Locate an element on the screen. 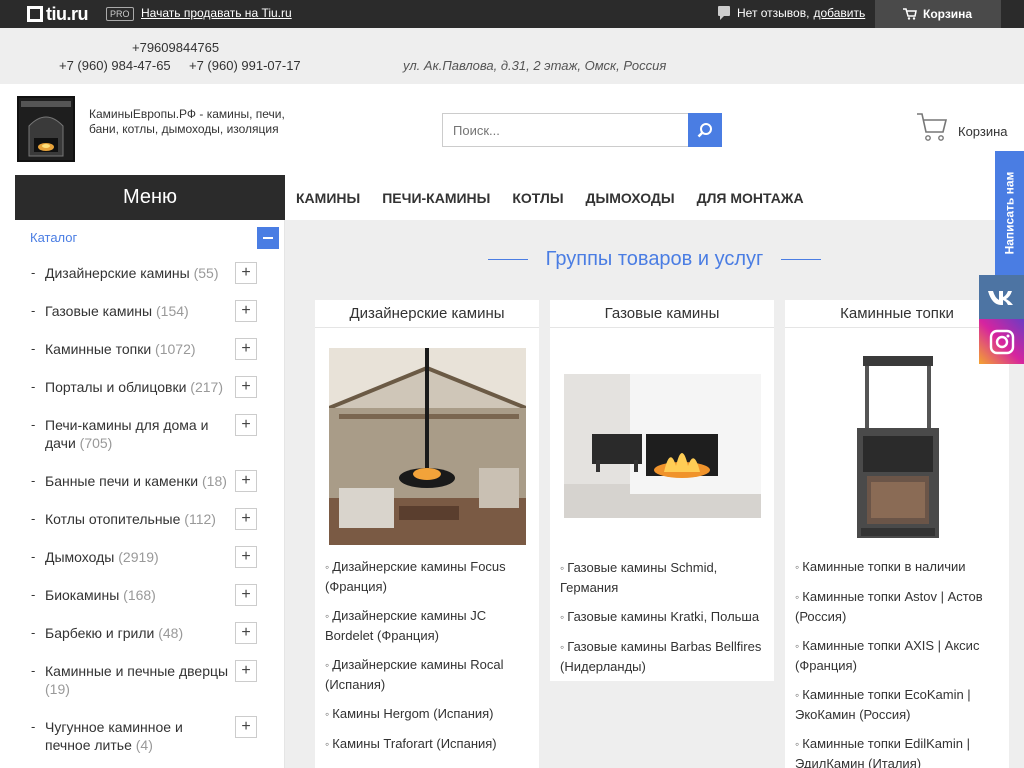  designer-fireplace-image is located at coordinates (427, 446).